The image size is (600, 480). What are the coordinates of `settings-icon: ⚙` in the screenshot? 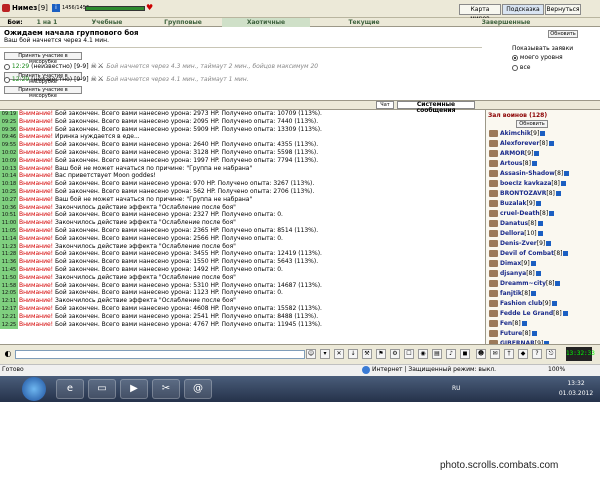 It's located at (395, 354).